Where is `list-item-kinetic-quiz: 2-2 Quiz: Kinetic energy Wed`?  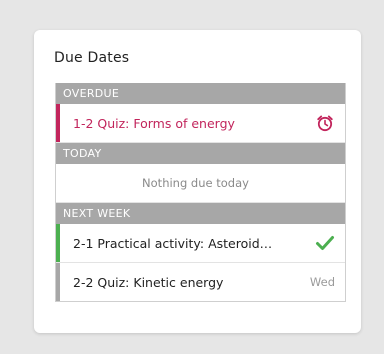
list-item-kinetic-quiz: 2-2 Quiz: Kinetic energy Wed is located at coordinates (200, 282).